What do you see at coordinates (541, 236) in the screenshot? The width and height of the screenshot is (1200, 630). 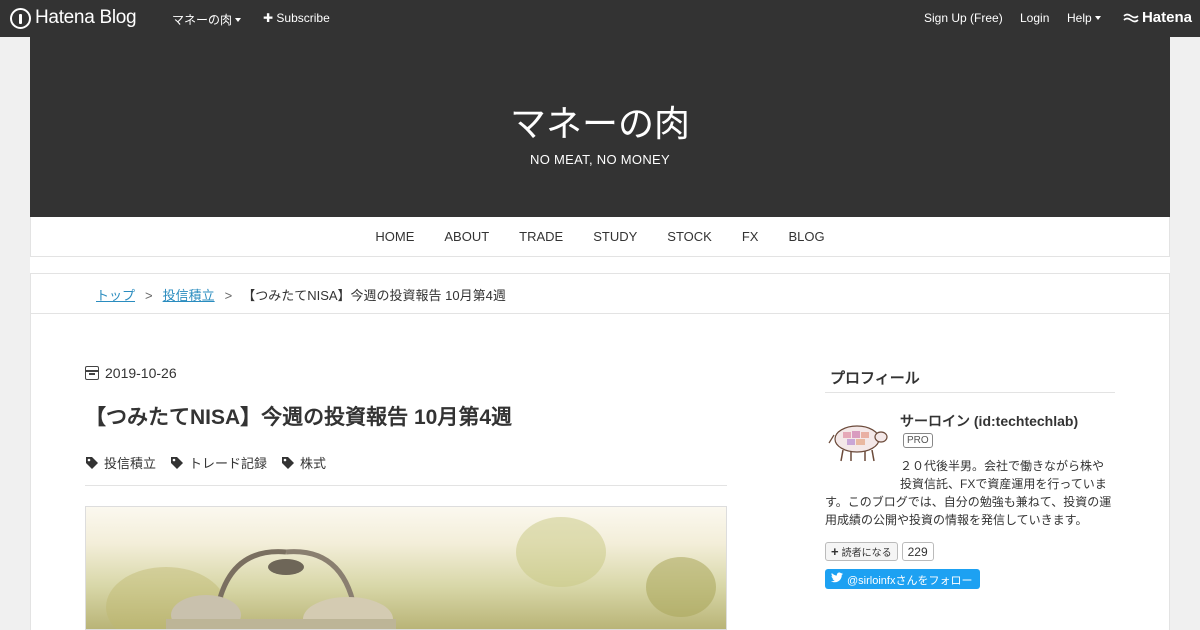 I see `nav-item-trade: TRADE` at bounding box center [541, 236].